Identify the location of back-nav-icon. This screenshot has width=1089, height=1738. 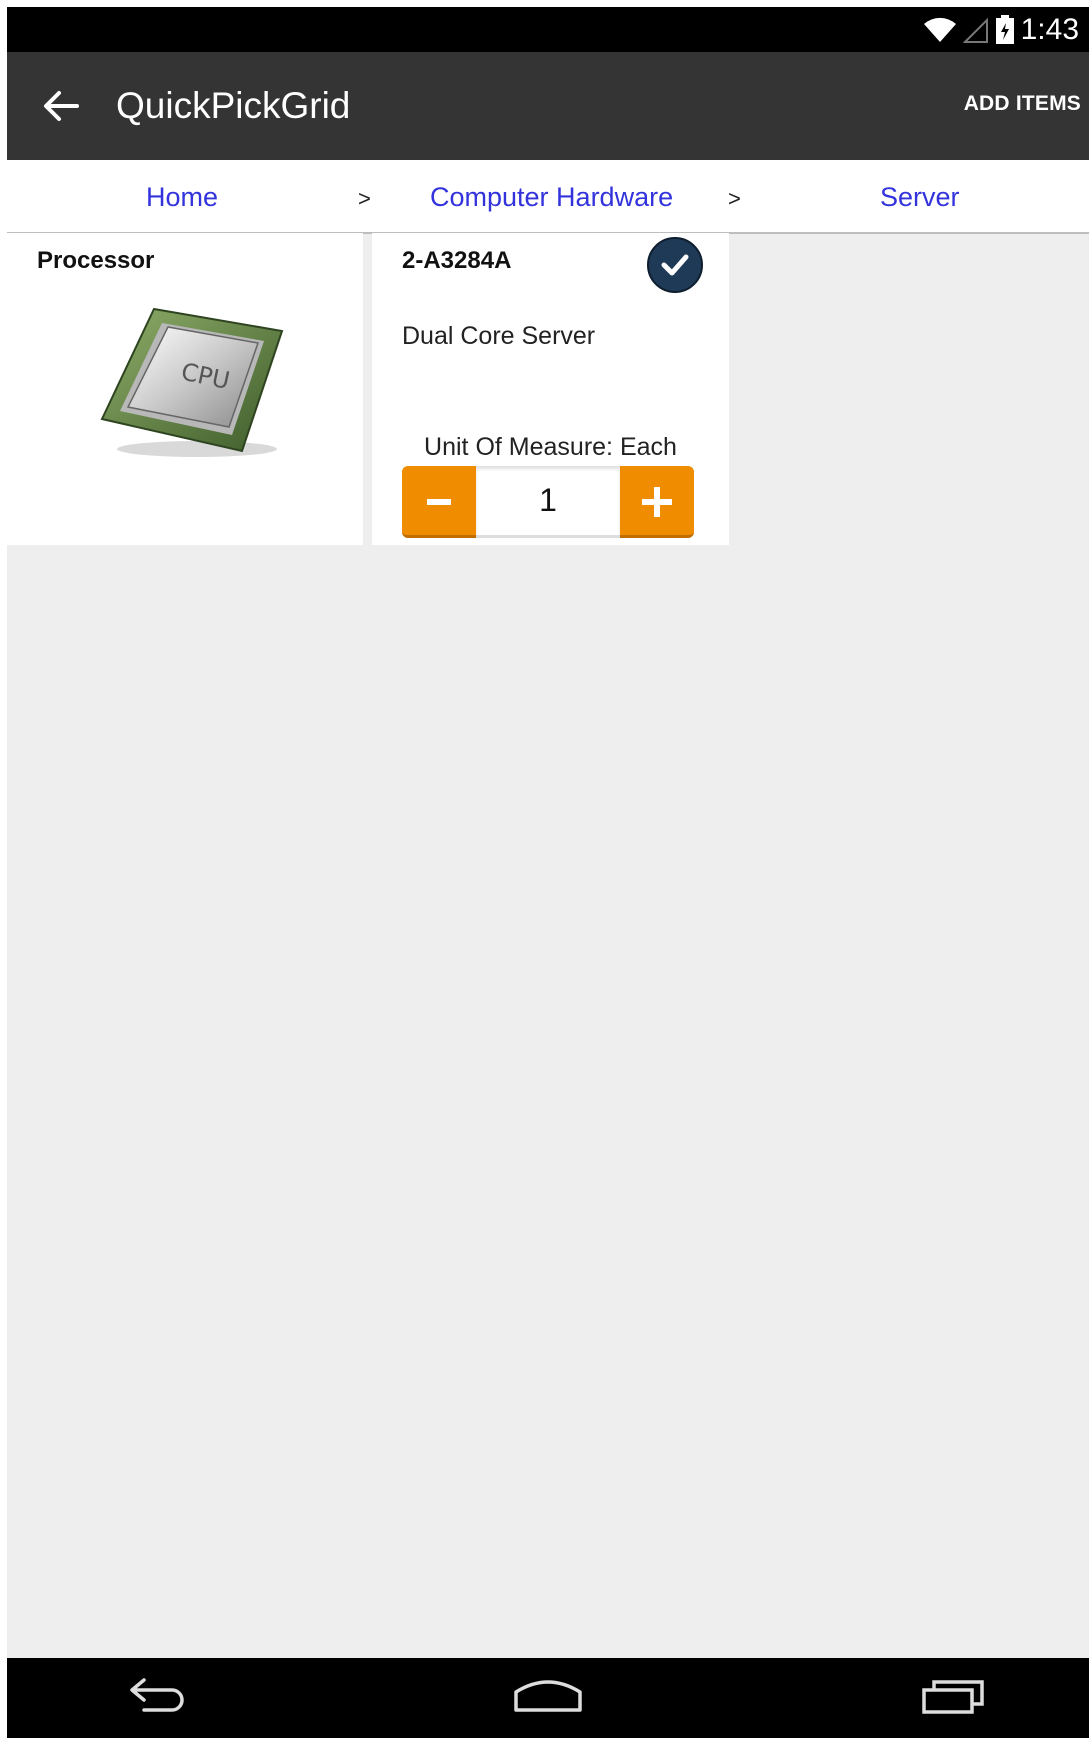
(157, 1695).